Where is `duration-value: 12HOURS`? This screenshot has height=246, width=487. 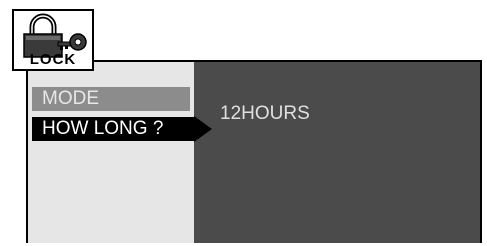
duration-value: 12HOURS is located at coordinates (265, 113).